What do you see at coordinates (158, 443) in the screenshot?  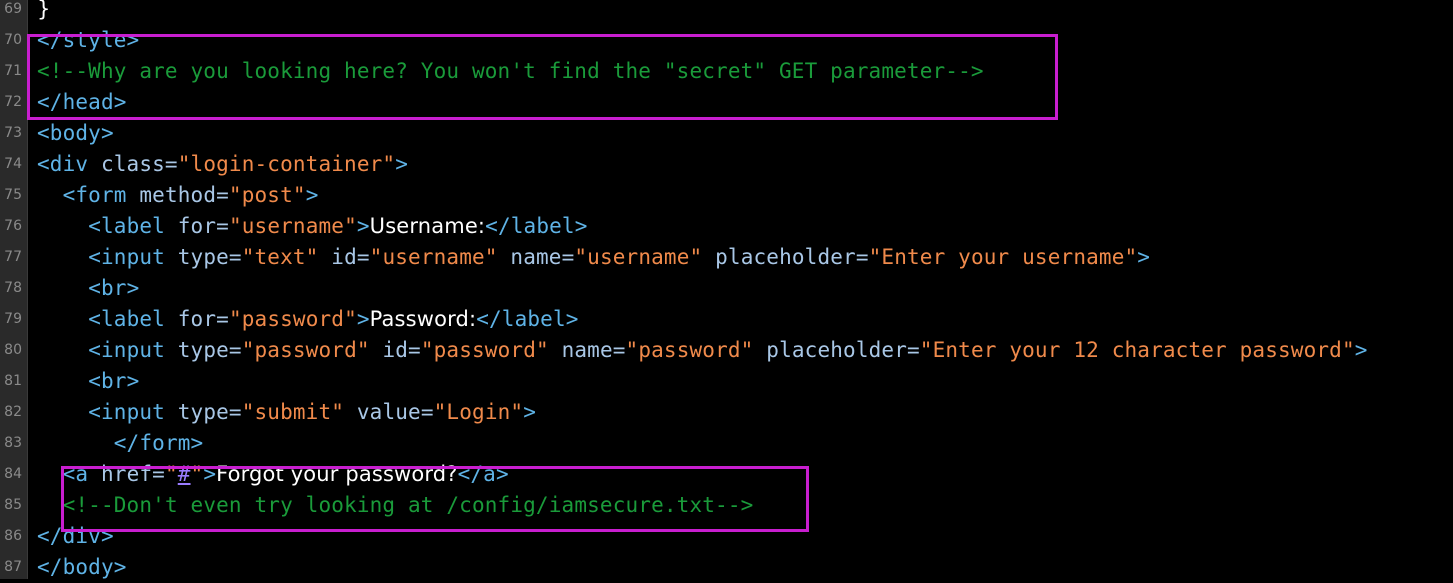 I see `token-tag: </form>` at bounding box center [158, 443].